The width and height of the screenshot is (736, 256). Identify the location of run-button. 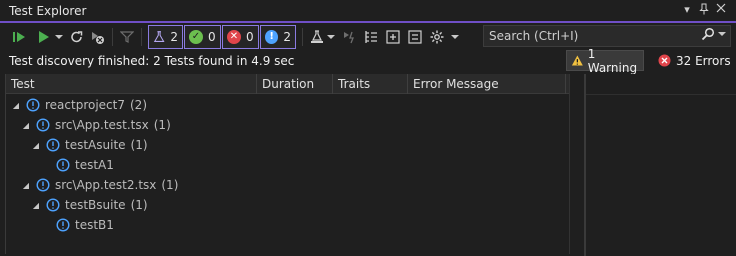
(43, 37).